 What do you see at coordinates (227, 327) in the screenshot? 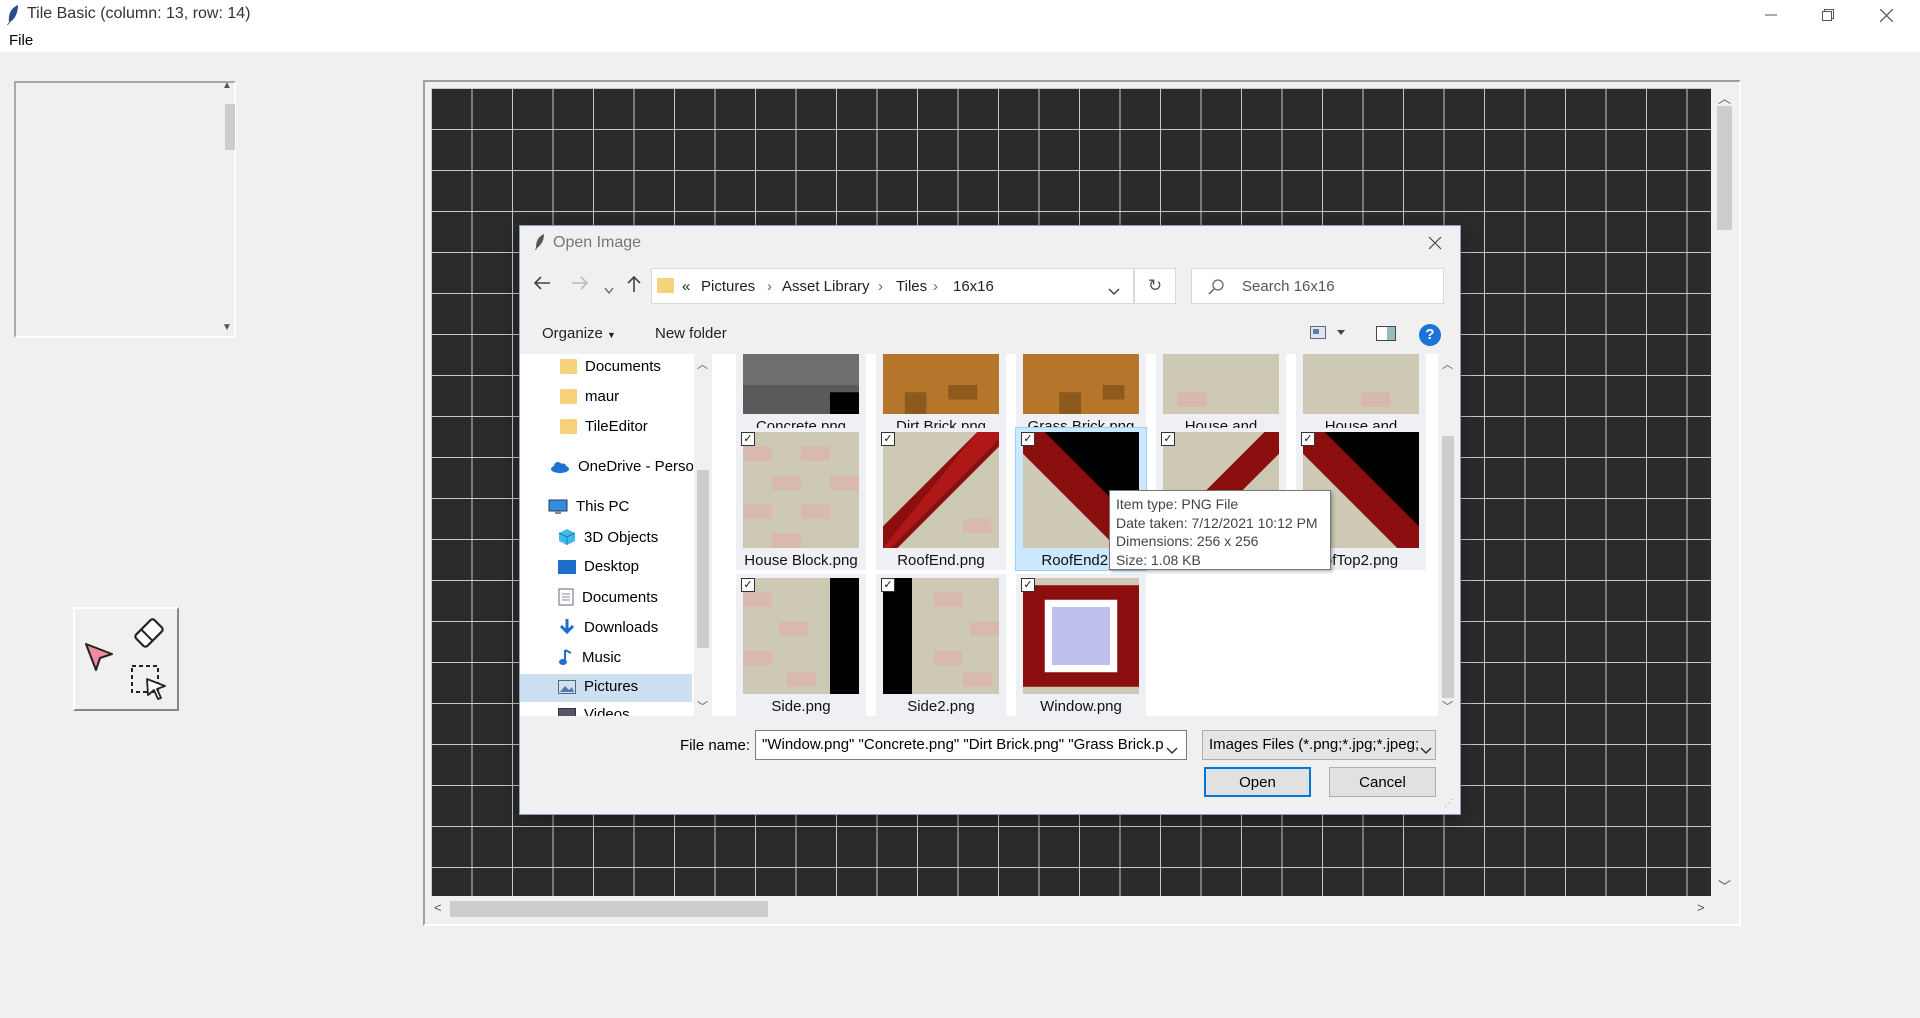
I see `scroll-down-icon: ▼` at bounding box center [227, 327].